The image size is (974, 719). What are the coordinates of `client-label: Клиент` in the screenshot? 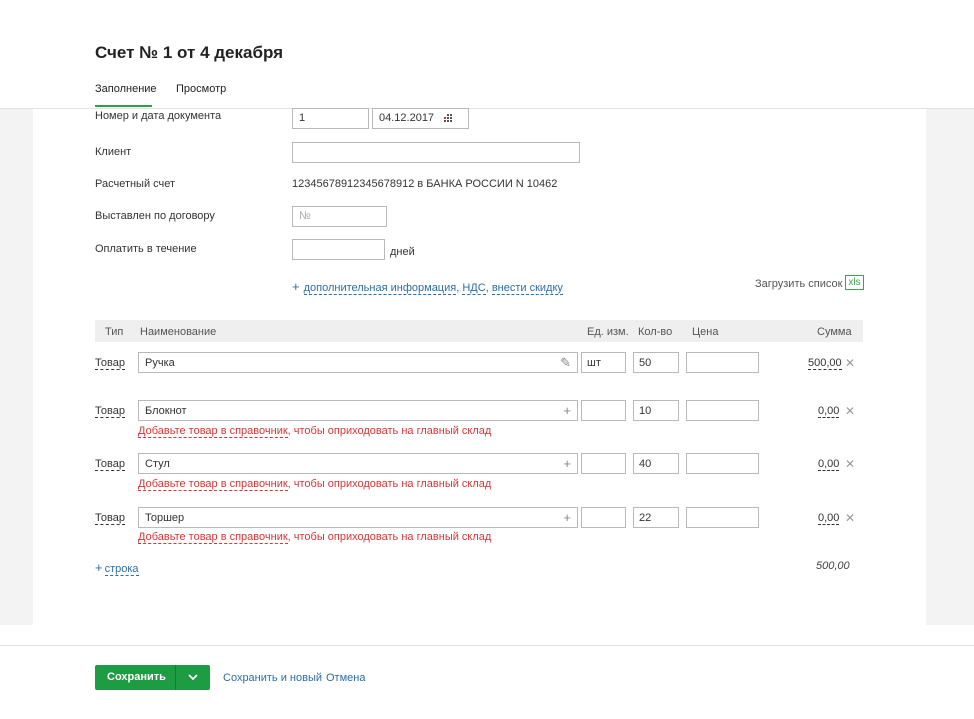 It's located at (113, 152).